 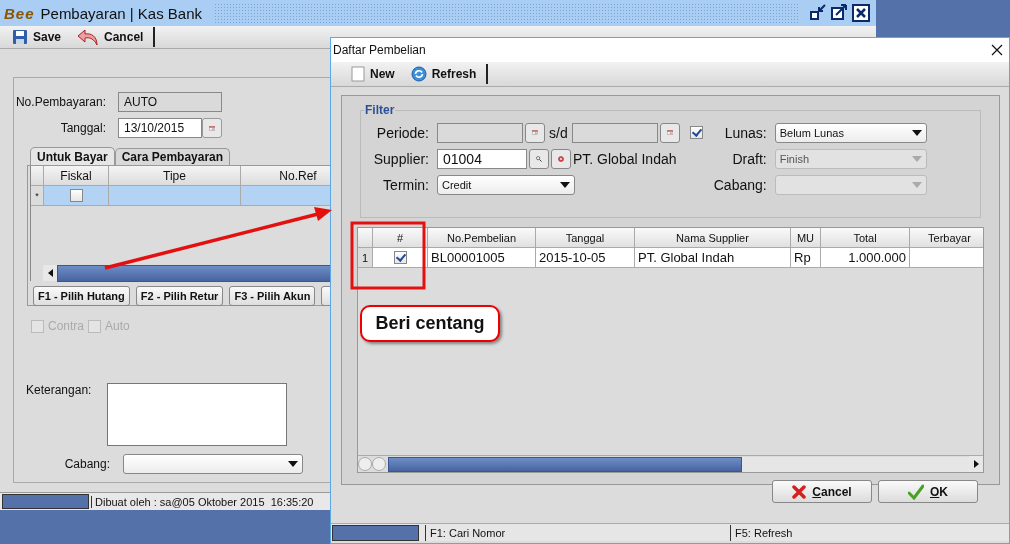 I want to click on paid-status-dropdown: Belum Lunas, so click(x=850, y=132).